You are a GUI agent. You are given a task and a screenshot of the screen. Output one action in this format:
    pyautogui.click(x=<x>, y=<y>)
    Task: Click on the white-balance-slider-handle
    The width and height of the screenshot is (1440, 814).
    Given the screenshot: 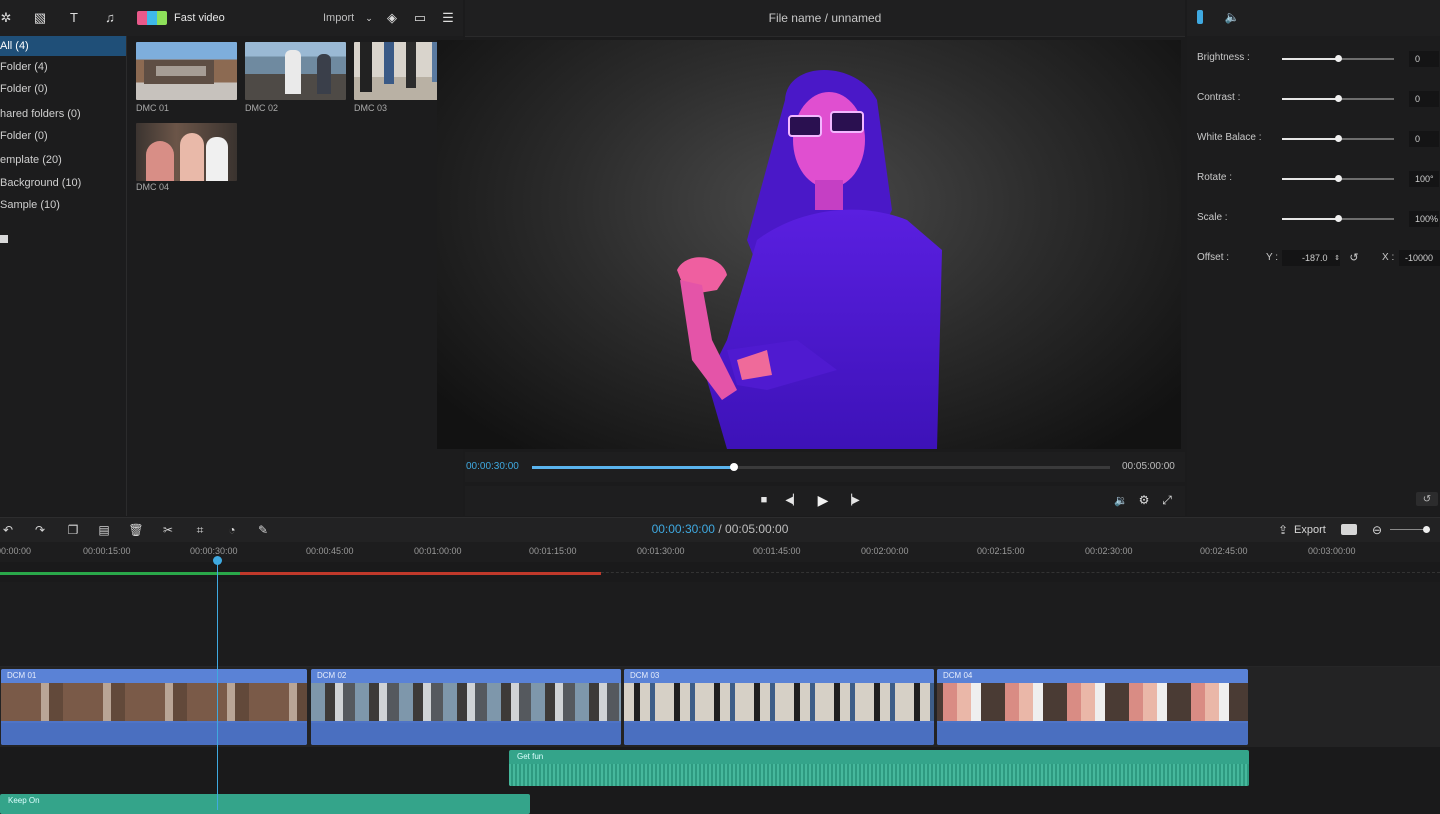 What is the action you would take?
    pyautogui.click(x=1338, y=138)
    